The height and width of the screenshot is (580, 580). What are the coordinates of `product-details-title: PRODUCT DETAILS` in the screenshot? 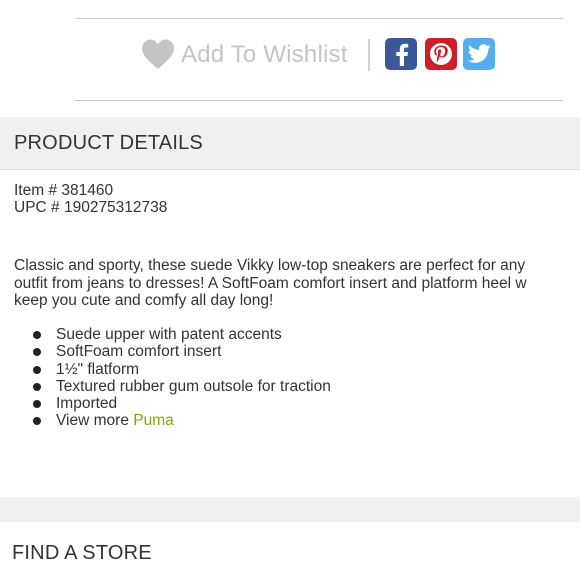 It's located at (108, 142).